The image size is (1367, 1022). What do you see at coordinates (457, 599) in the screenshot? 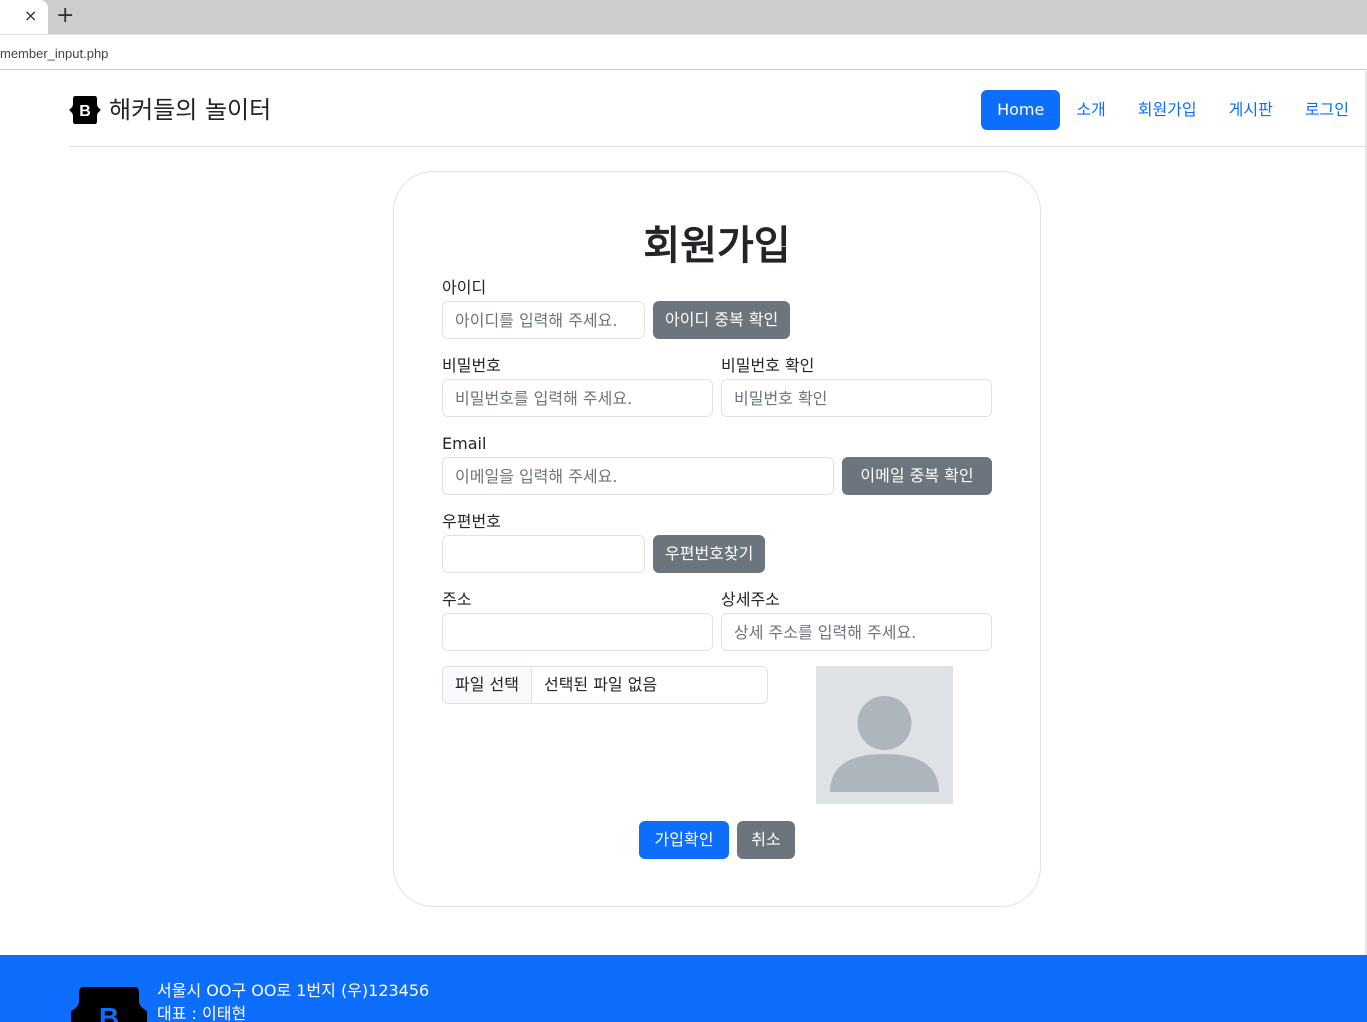
I see `address-label: 주소` at bounding box center [457, 599].